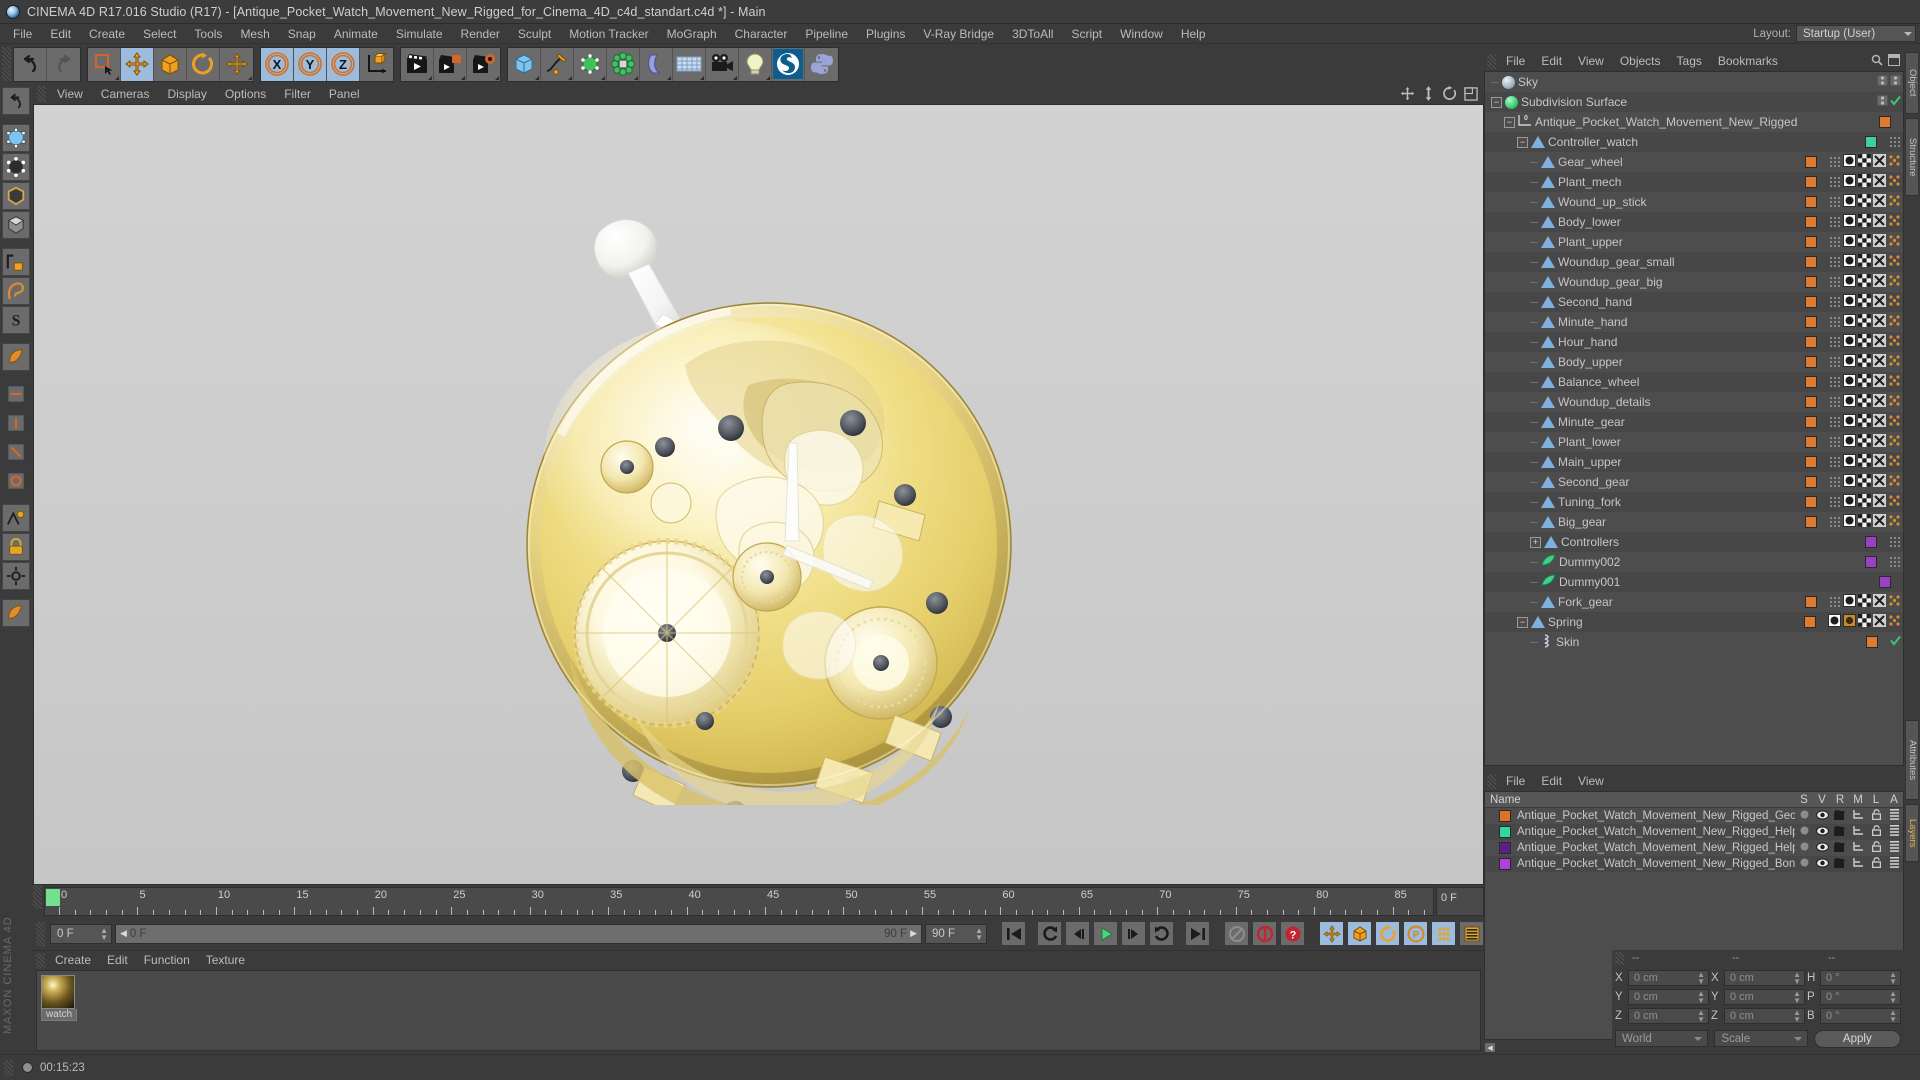  What do you see at coordinates (6, 64) in the screenshot?
I see `toolbar-grip` at bounding box center [6, 64].